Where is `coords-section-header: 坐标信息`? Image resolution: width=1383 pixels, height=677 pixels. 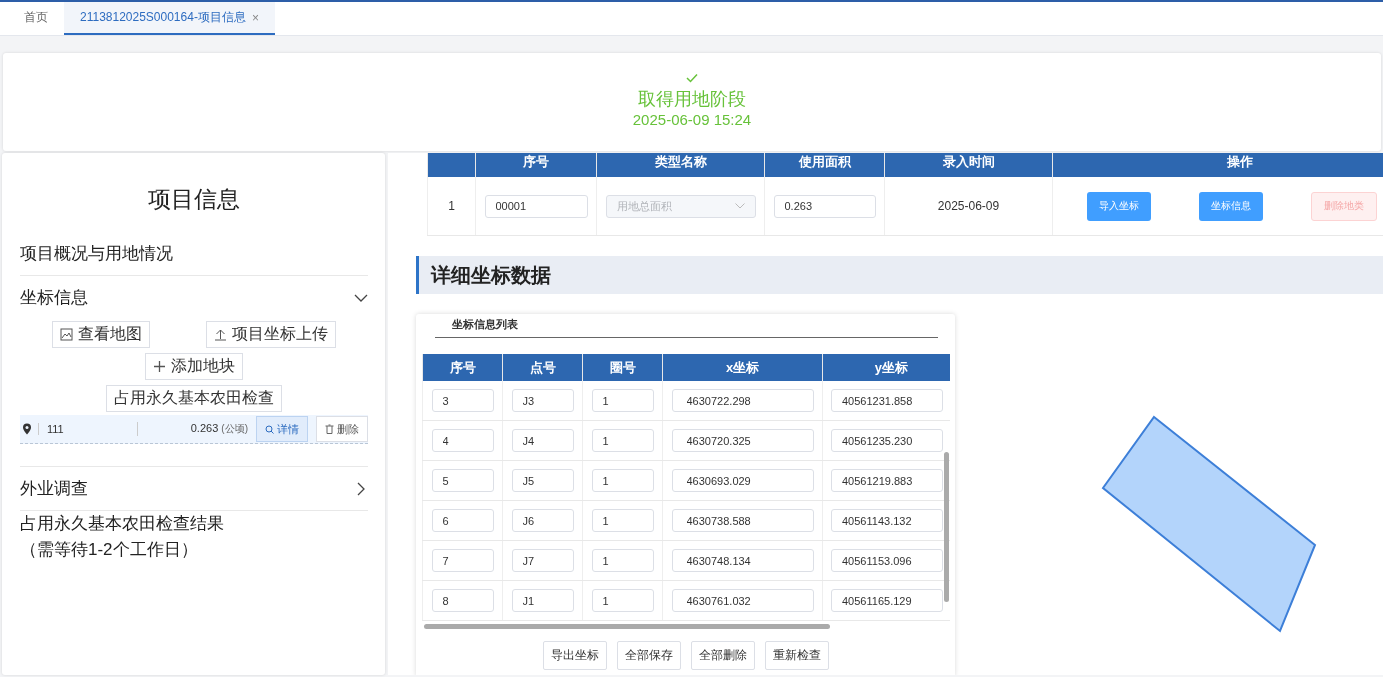
coords-section-header: 坐标信息 is located at coordinates (194, 297).